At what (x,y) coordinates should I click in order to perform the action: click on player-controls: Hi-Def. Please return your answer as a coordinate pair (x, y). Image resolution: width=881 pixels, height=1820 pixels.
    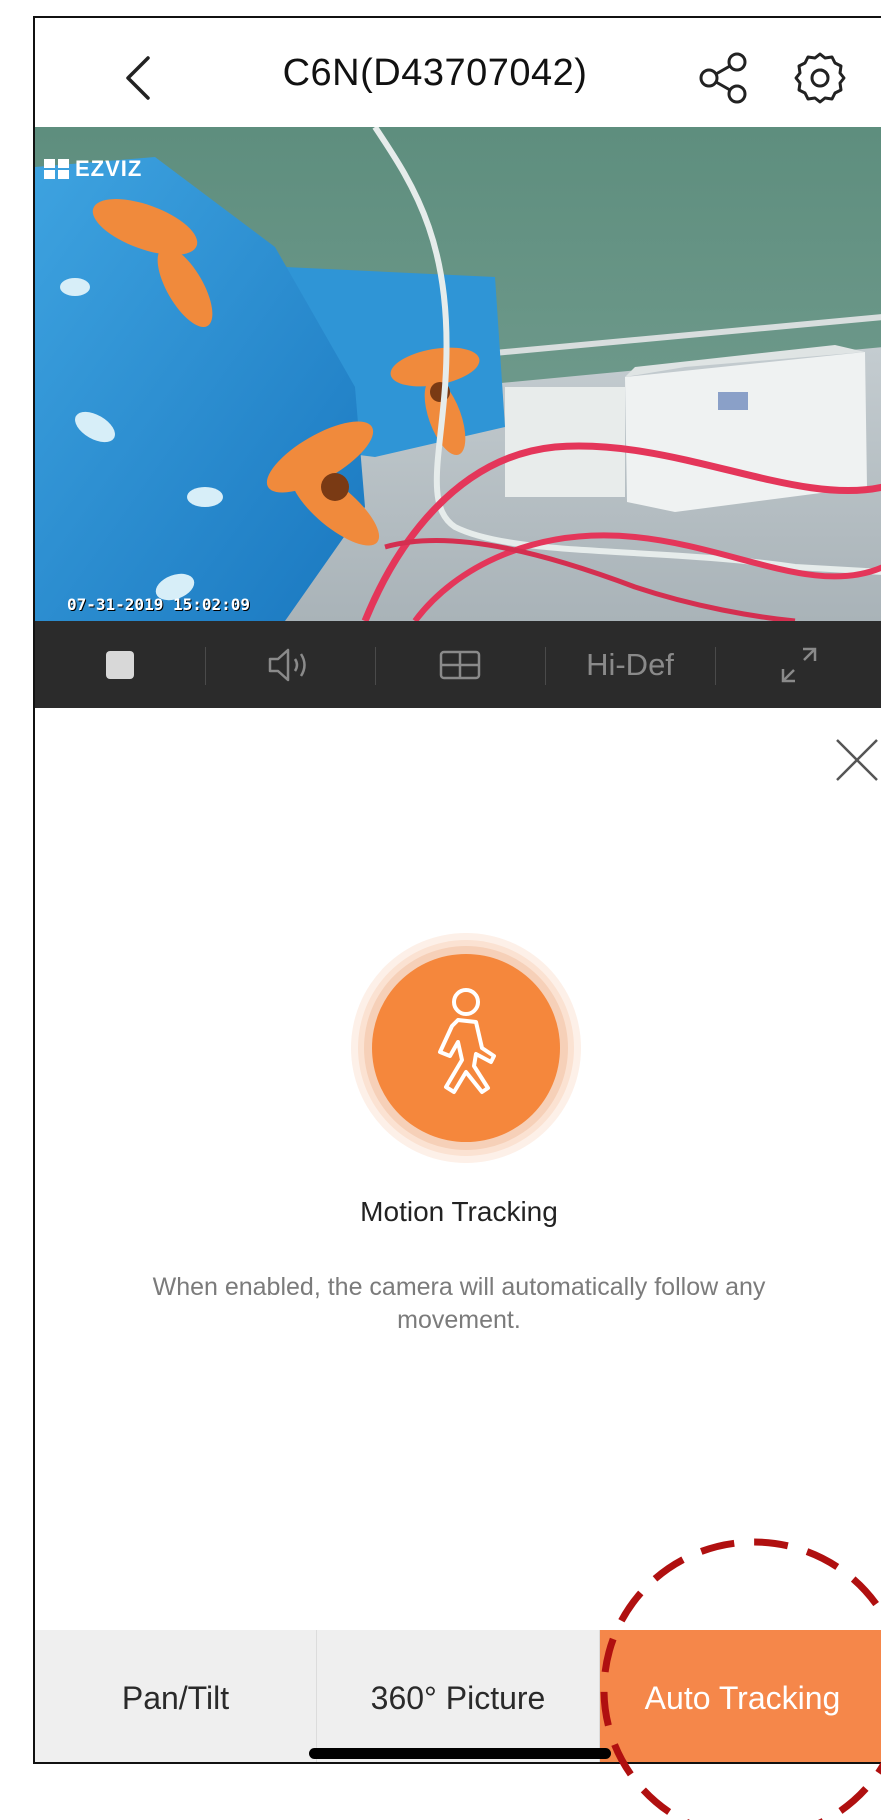
    Looking at the image, I should click on (458, 664).